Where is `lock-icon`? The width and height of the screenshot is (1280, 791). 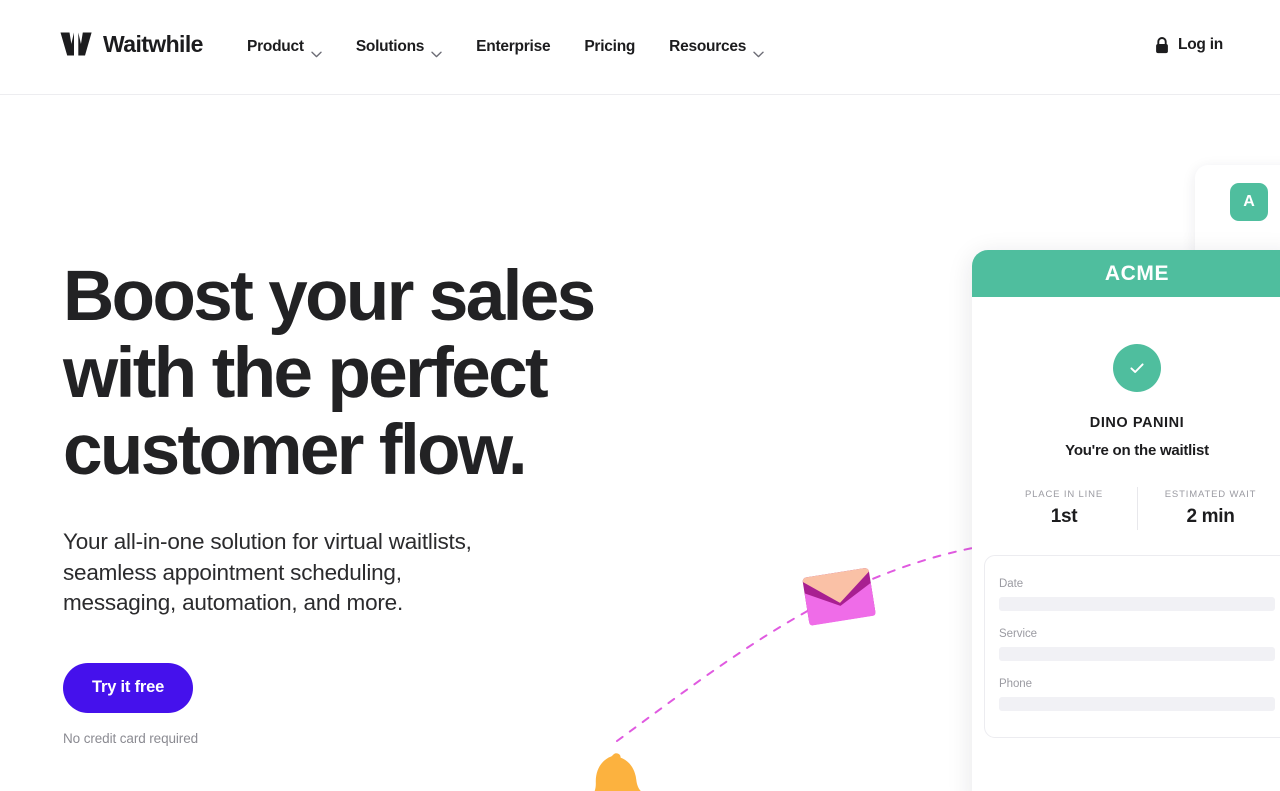
lock-icon is located at coordinates (1162, 45).